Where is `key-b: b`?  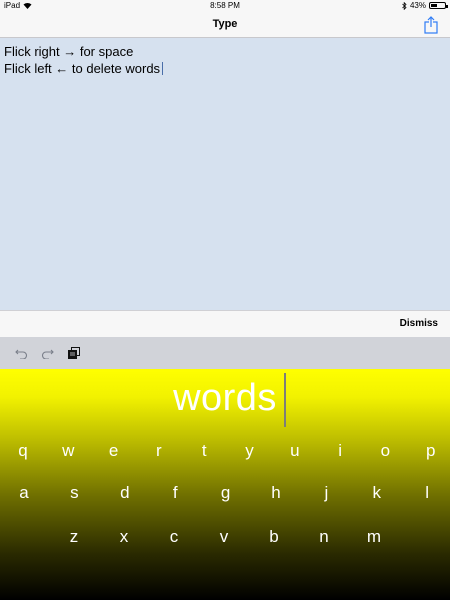
key-b: b is located at coordinates (274, 537).